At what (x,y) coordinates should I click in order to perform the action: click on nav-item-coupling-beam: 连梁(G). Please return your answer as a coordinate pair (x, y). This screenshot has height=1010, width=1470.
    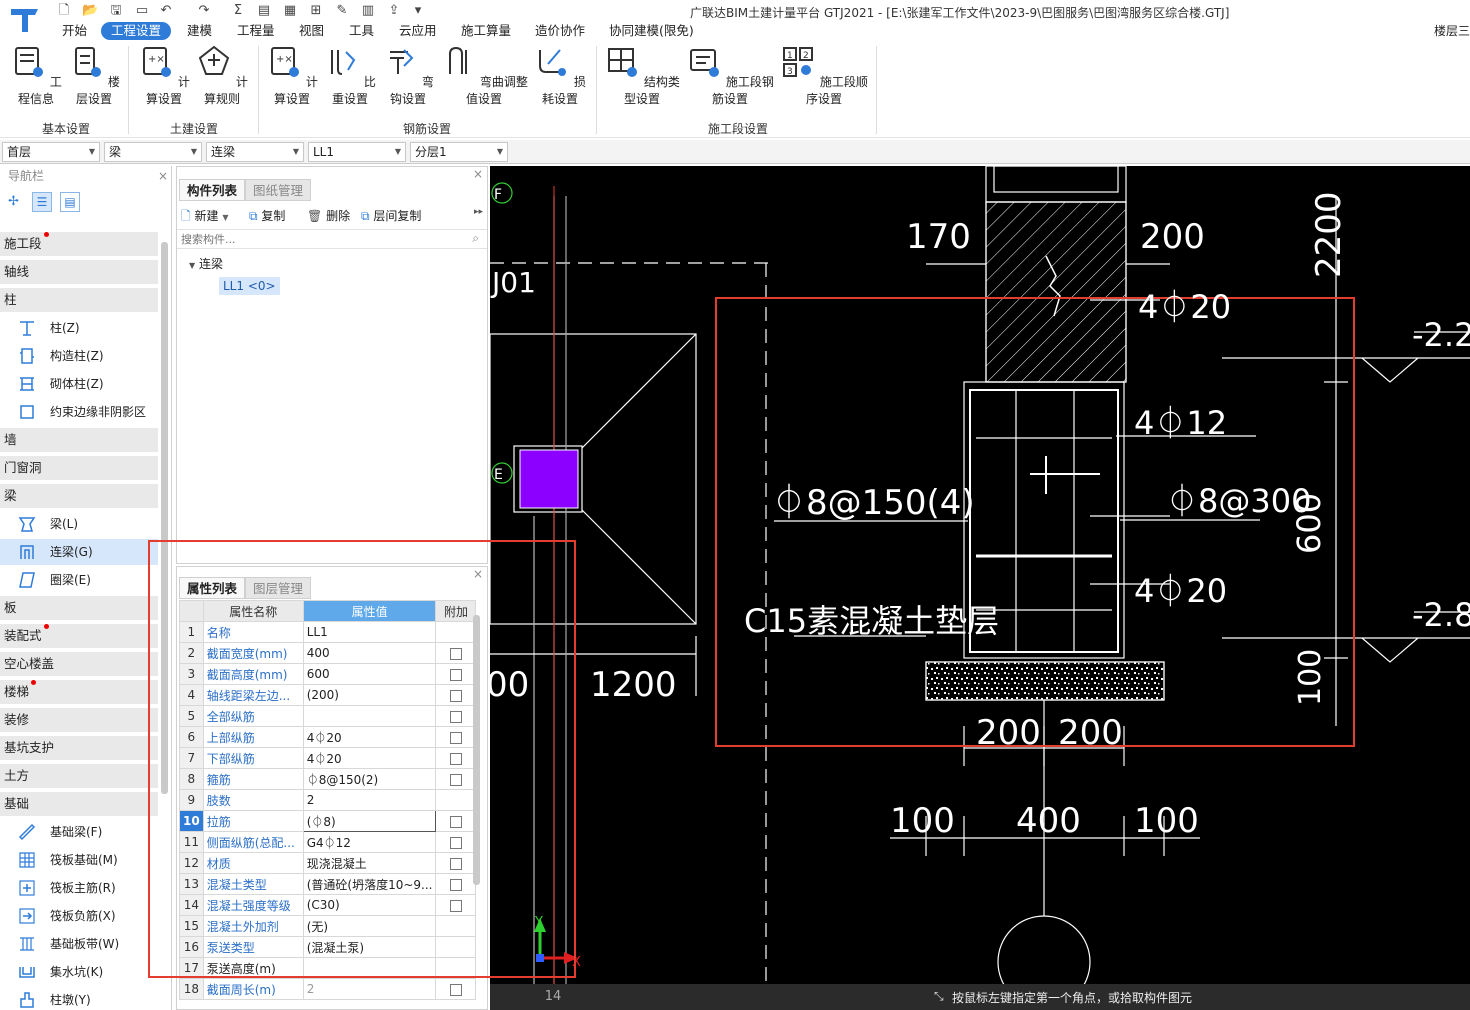
    Looking at the image, I should click on (79, 552).